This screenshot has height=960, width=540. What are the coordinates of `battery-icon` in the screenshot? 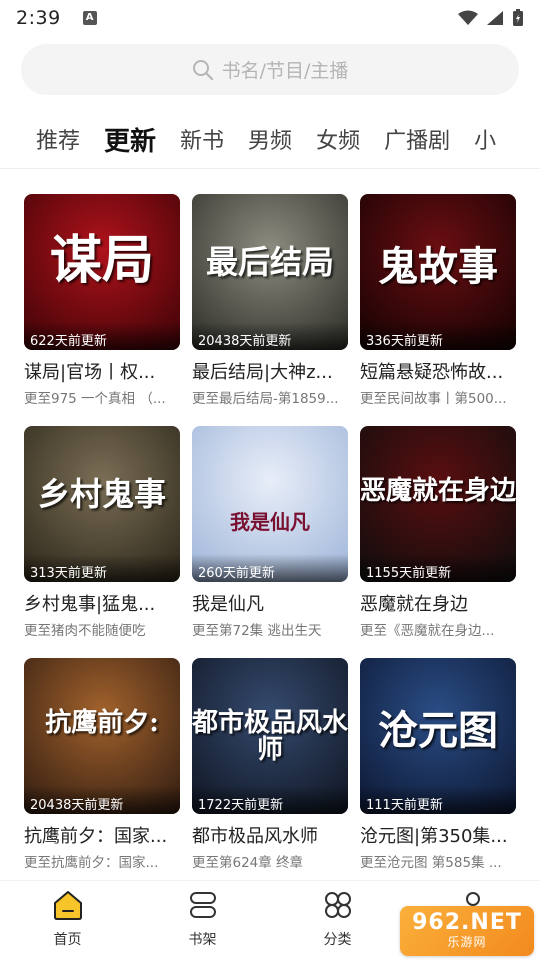 It's located at (518, 17).